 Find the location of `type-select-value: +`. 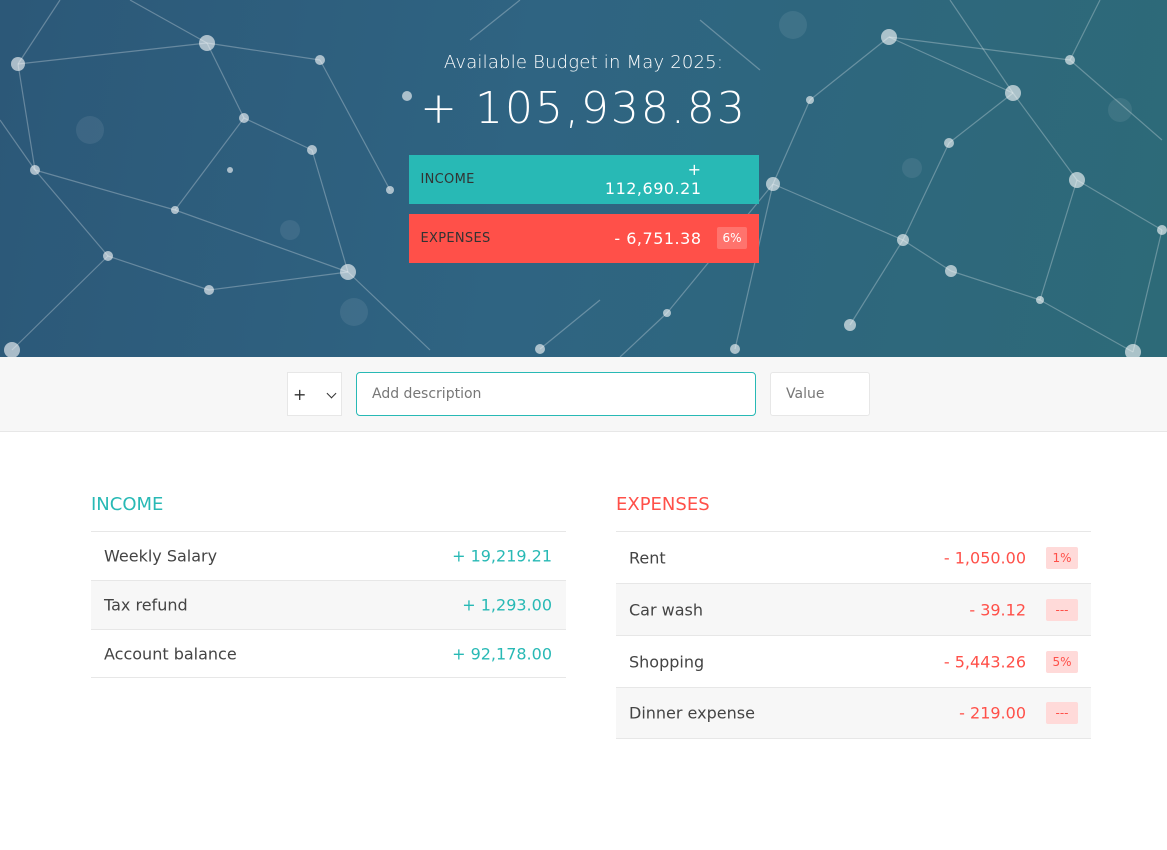

type-select-value: + is located at coordinates (300, 394).